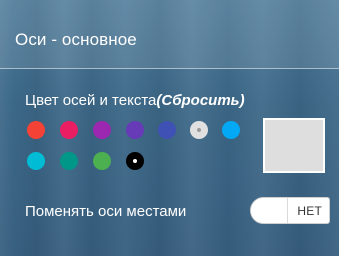  What do you see at coordinates (69, 161) in the screenshot?
I see `color-swatch-teal` at bounding box center [69, 161].